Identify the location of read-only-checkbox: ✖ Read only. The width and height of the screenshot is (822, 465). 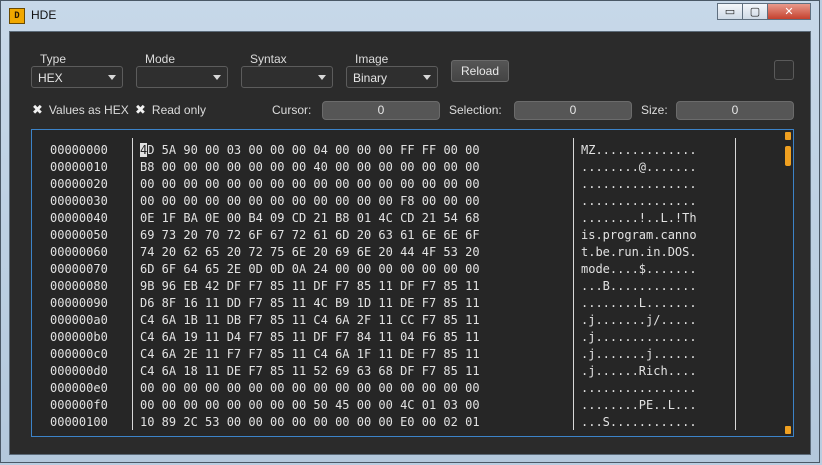
(170, 110).